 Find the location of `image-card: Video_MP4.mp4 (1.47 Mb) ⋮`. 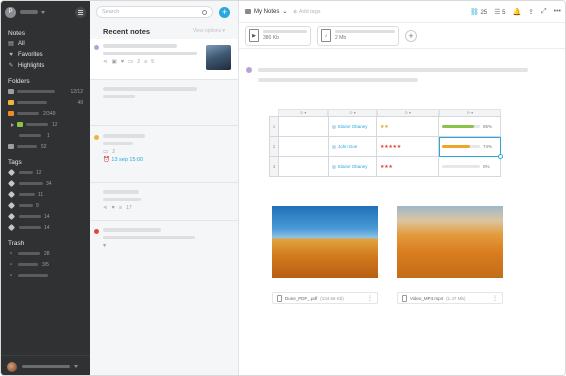

image-card: Video_MP4.mp4 (1.47 Mb) ⋮ is located at coordinates (450, 255).